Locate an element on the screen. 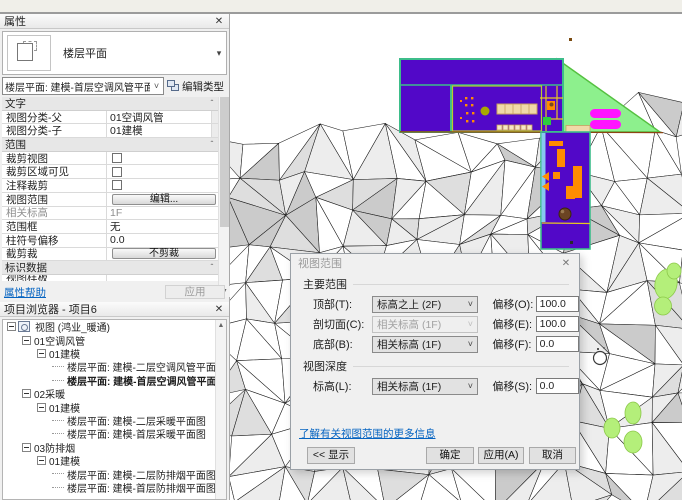  row-label: 底部(B): is located at coordinates (333, 345).